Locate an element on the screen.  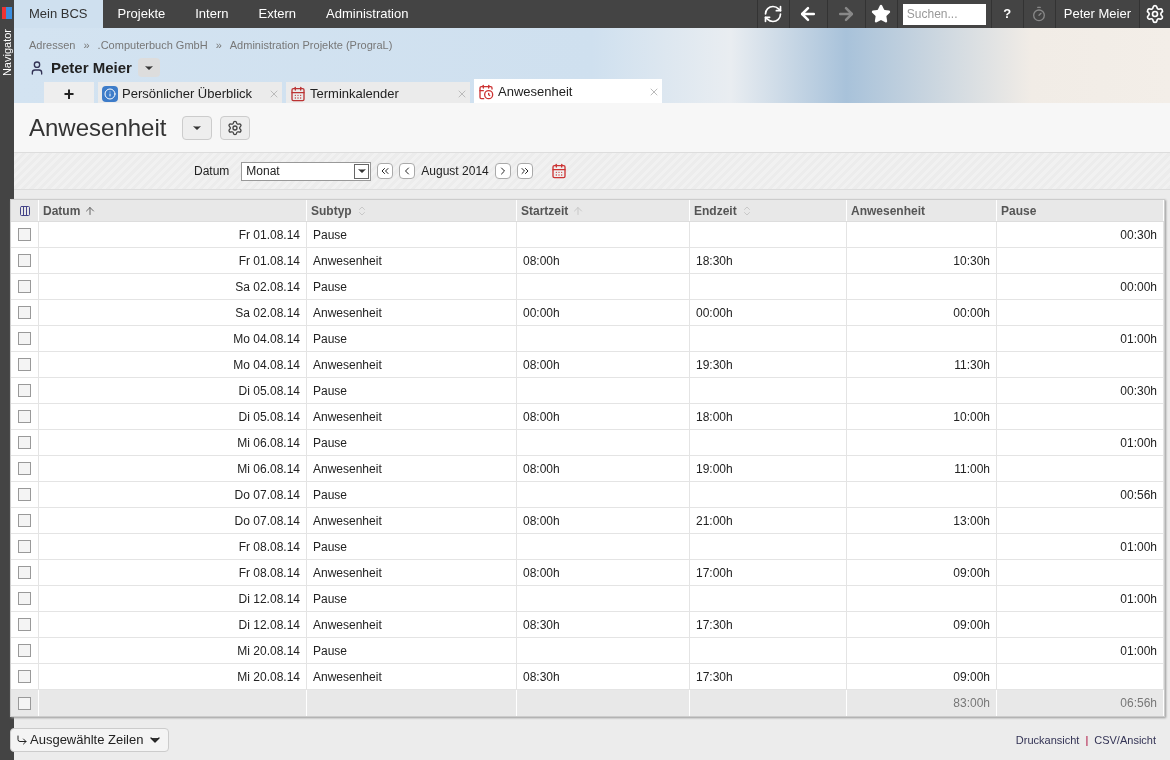
next-icon is located at coordinates (502, 171).